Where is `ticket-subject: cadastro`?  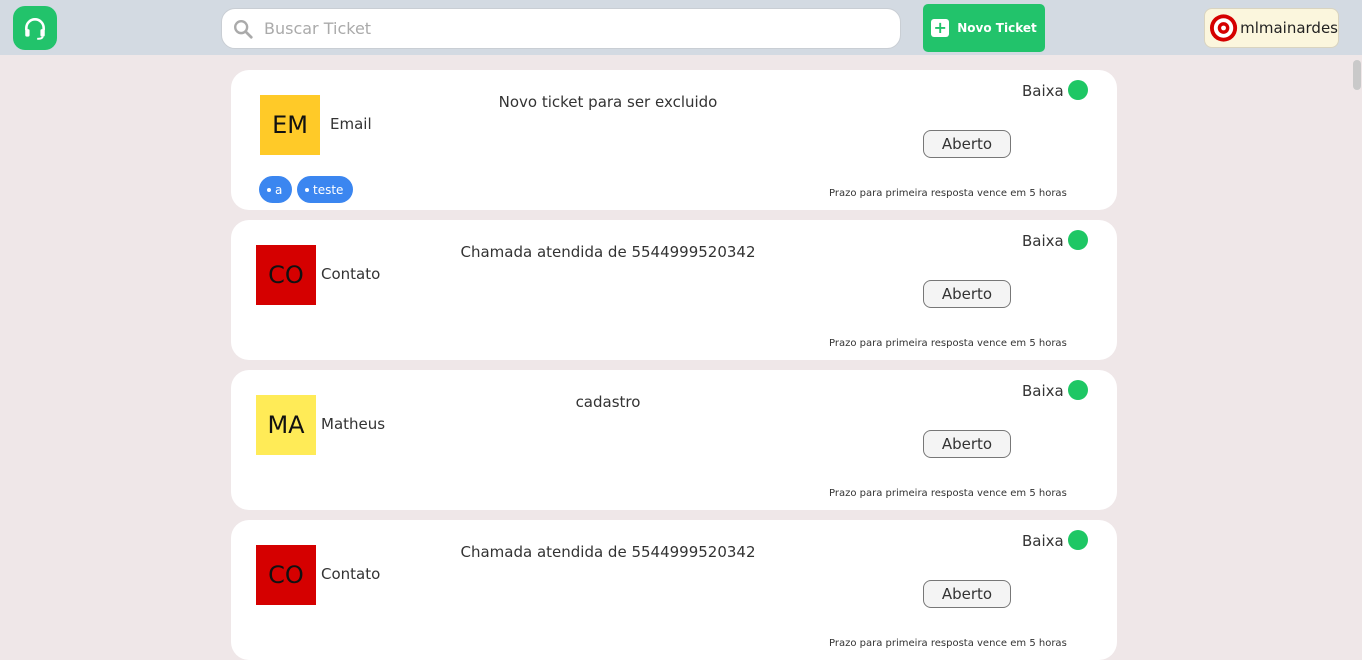
ticket-subject: cadastro is located at coordinates (608, 402).